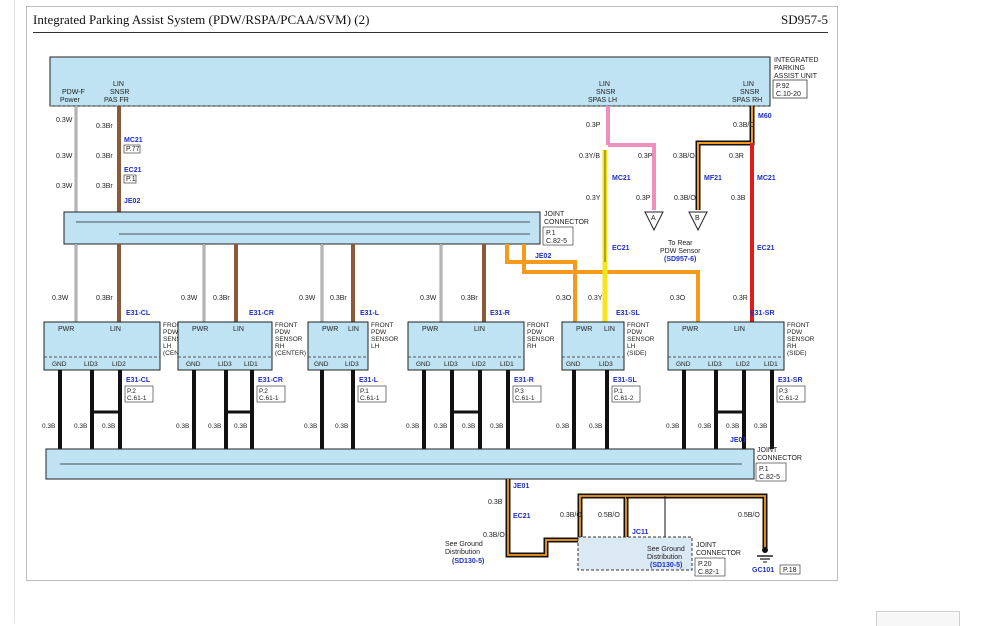 The height and width of the screenshot is (626, 1000). What do you see at coordinates (763, 570) in the screenshot?
I see `conn-gc101: GC101` at bounding box center [763, 570].